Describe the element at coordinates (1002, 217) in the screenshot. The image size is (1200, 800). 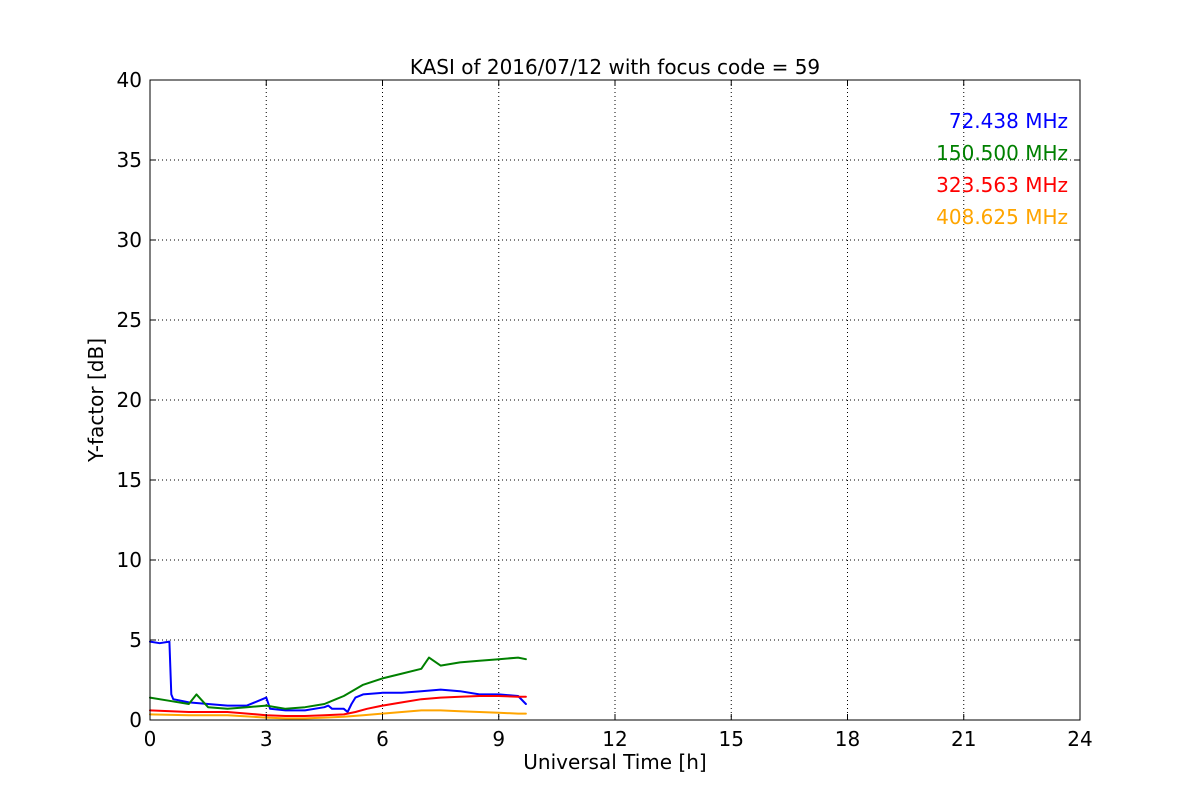
I see `legend-entry-3: 408.625 MHz` at that location.